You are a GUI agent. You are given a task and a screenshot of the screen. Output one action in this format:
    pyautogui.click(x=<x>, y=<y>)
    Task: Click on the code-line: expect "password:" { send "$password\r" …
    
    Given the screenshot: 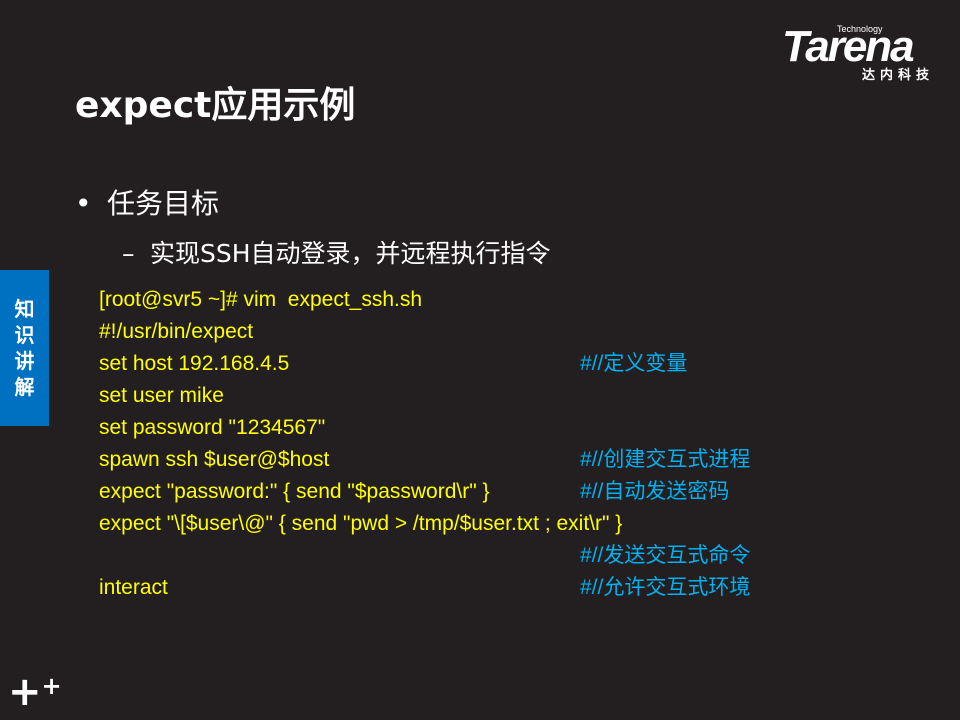 What is the action you would take?
    pyautogui.click(x=414, y=492)
    